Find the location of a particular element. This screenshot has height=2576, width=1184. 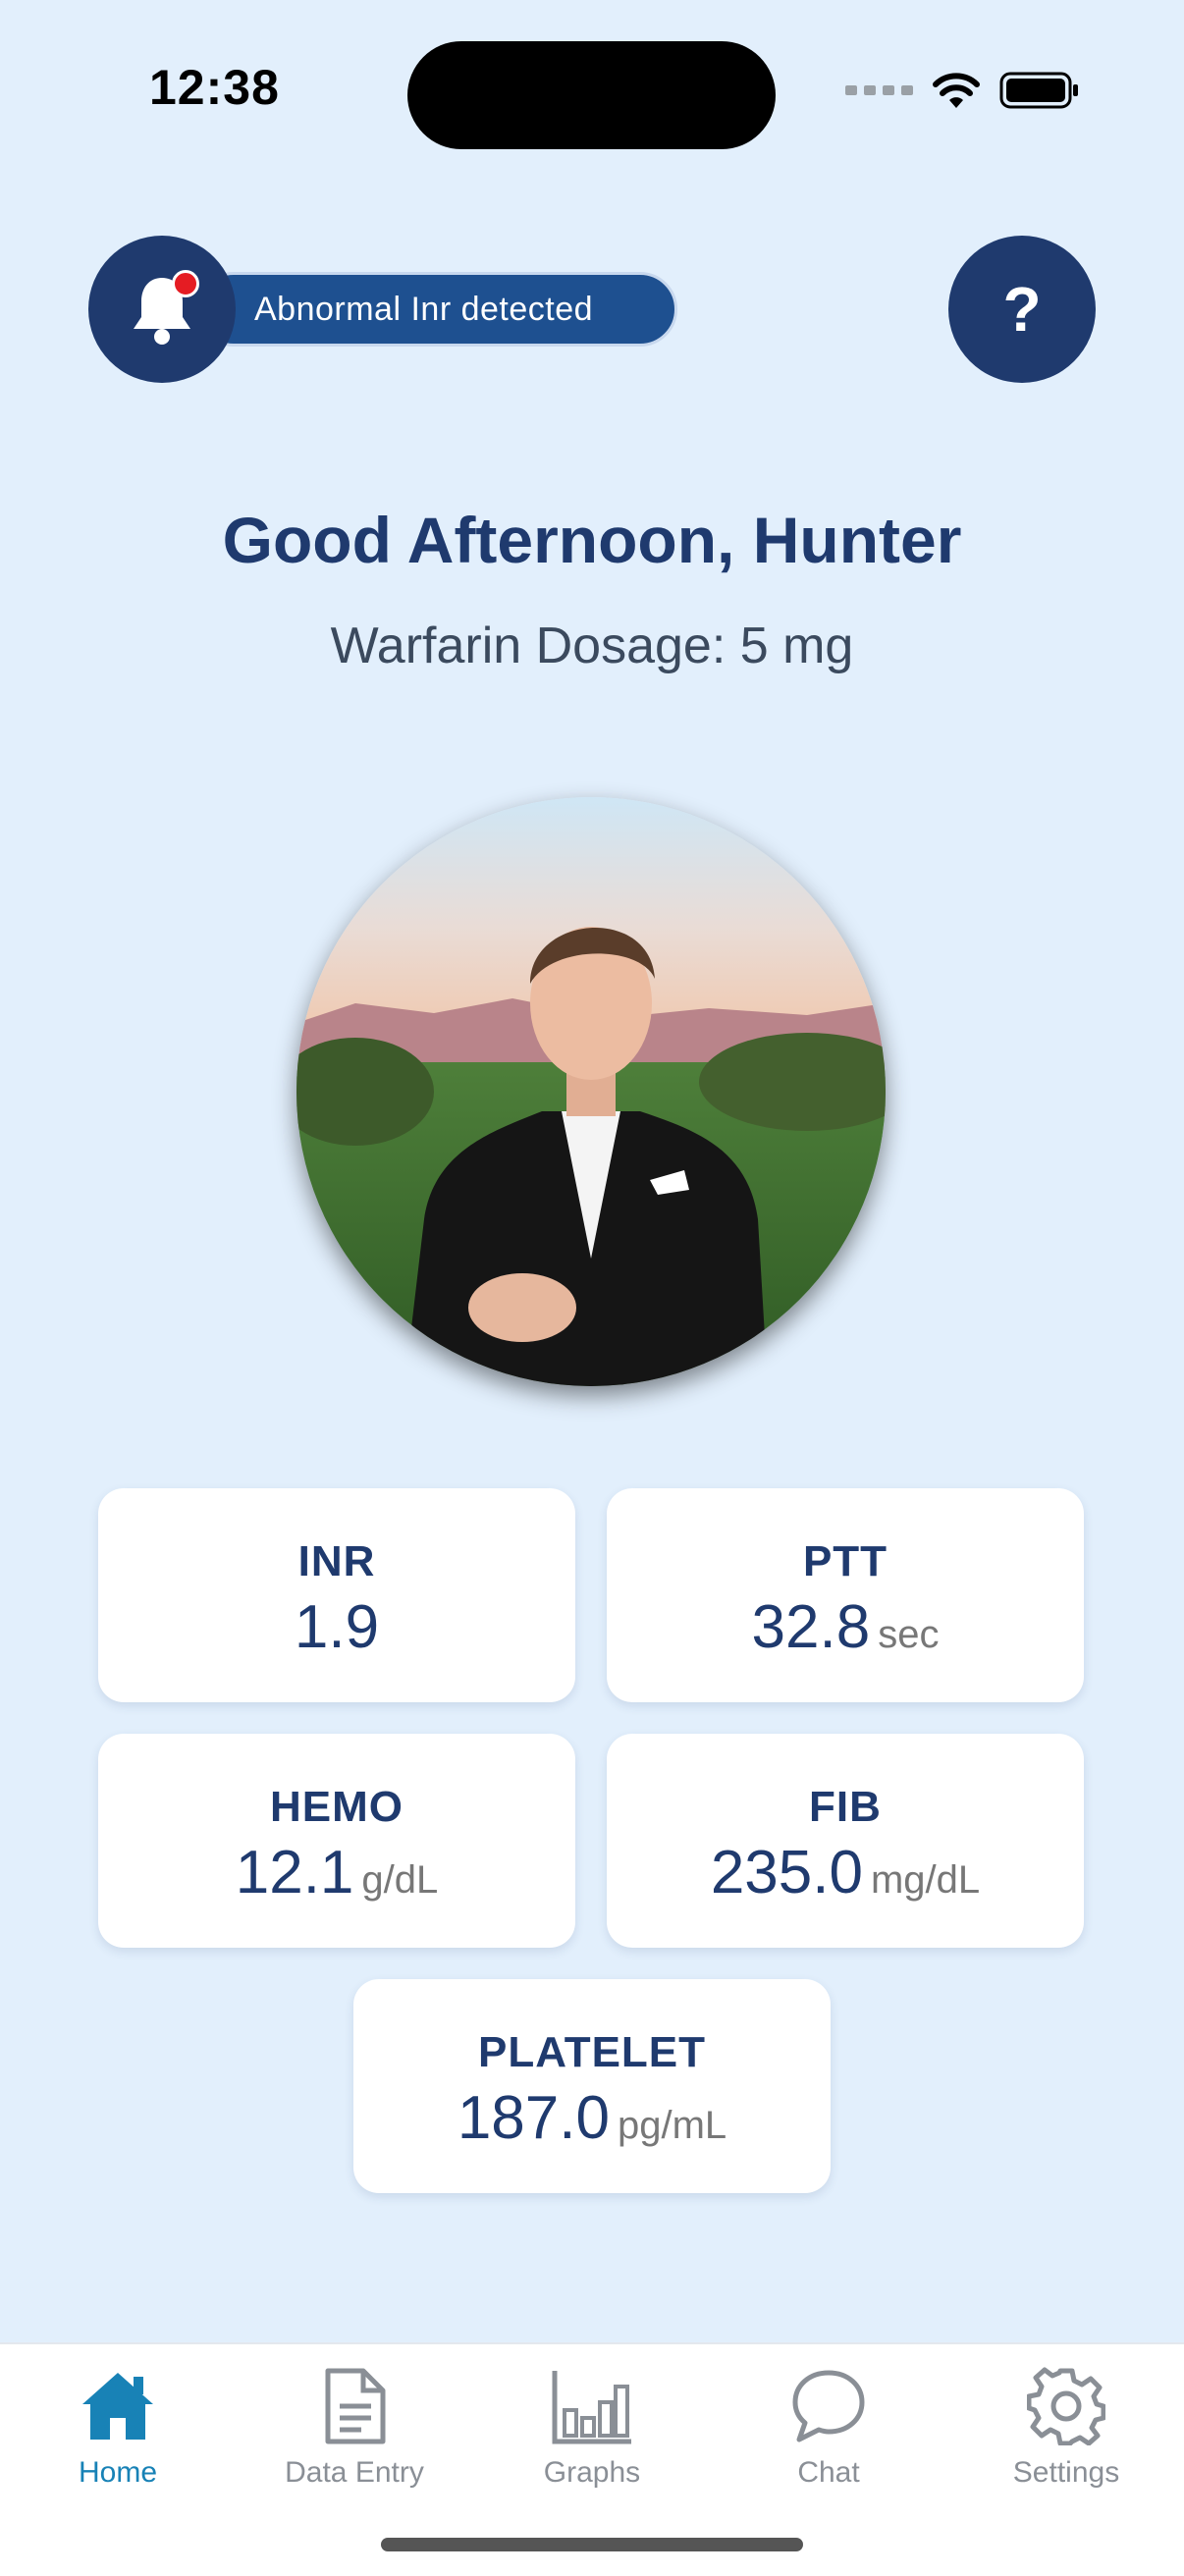

help-button: ? is located at coordinates (1022, 309).